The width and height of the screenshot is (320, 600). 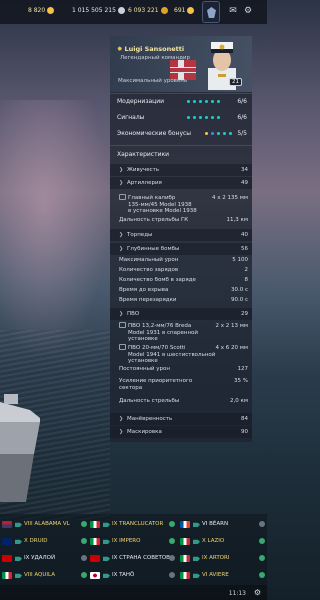 What do you see at coordinates (180, 10) in the screenshot?
I see `clan-points-value: 691` at bounding box center [180, 10].